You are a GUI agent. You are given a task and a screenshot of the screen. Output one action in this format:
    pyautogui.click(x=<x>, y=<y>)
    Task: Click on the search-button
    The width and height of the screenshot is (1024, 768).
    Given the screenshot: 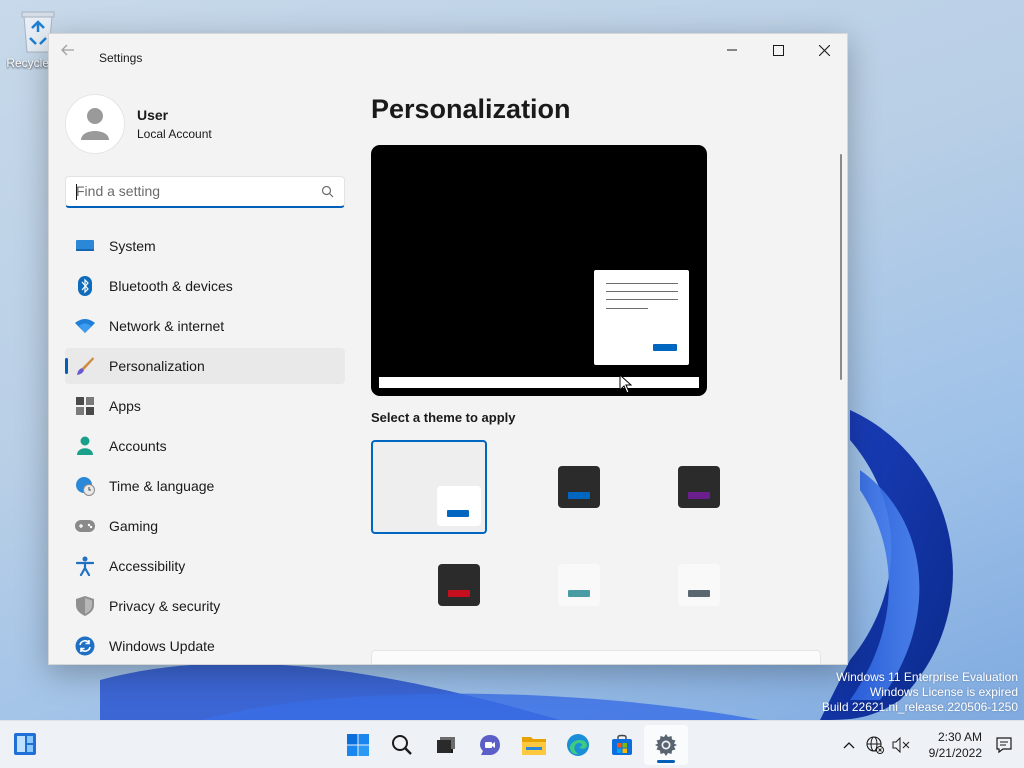 What is the action you would take?
    pyautogui.click(x=402, y=744)
    